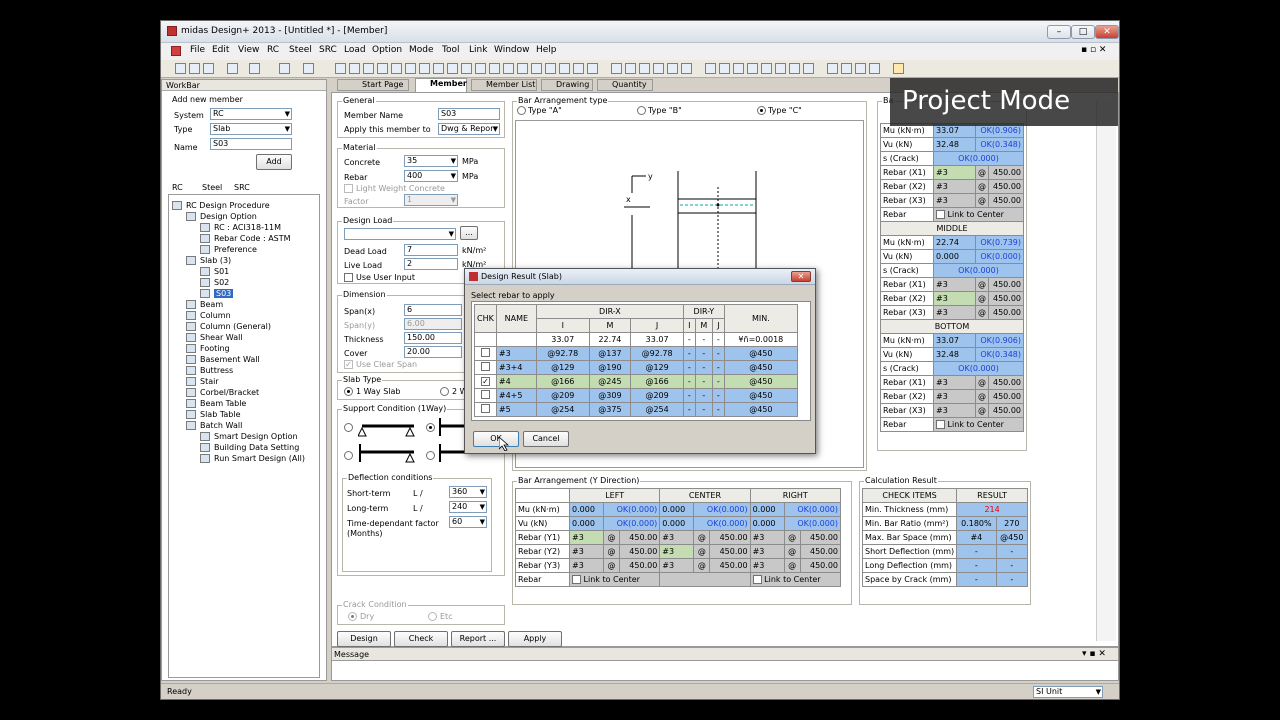 The height and width of the screenshot is (720, 1280). I want to click on tab-steel: Steel, so click(212, 187).